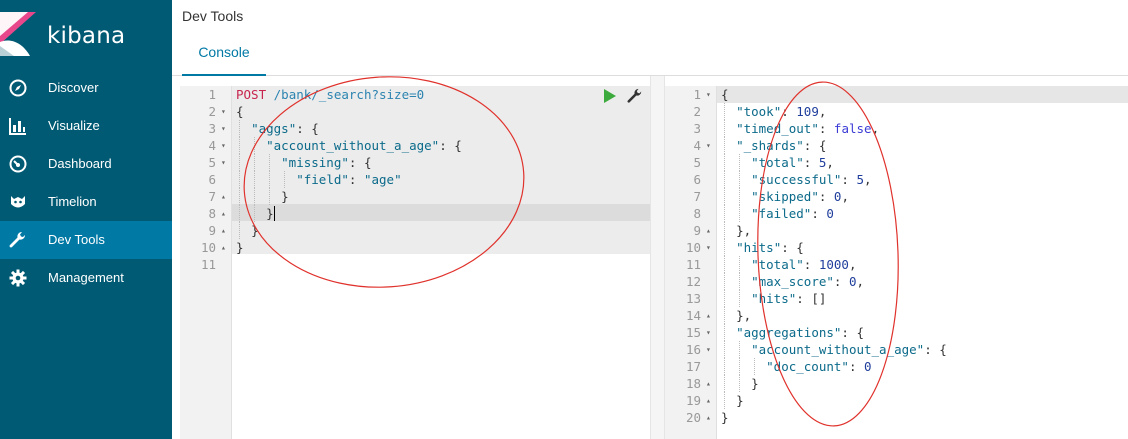 The width and height of the screenshot is (1128, 439). Describe the element at coordinates (208, 264) in the screenshot. I see `line-number: 11` at that location.